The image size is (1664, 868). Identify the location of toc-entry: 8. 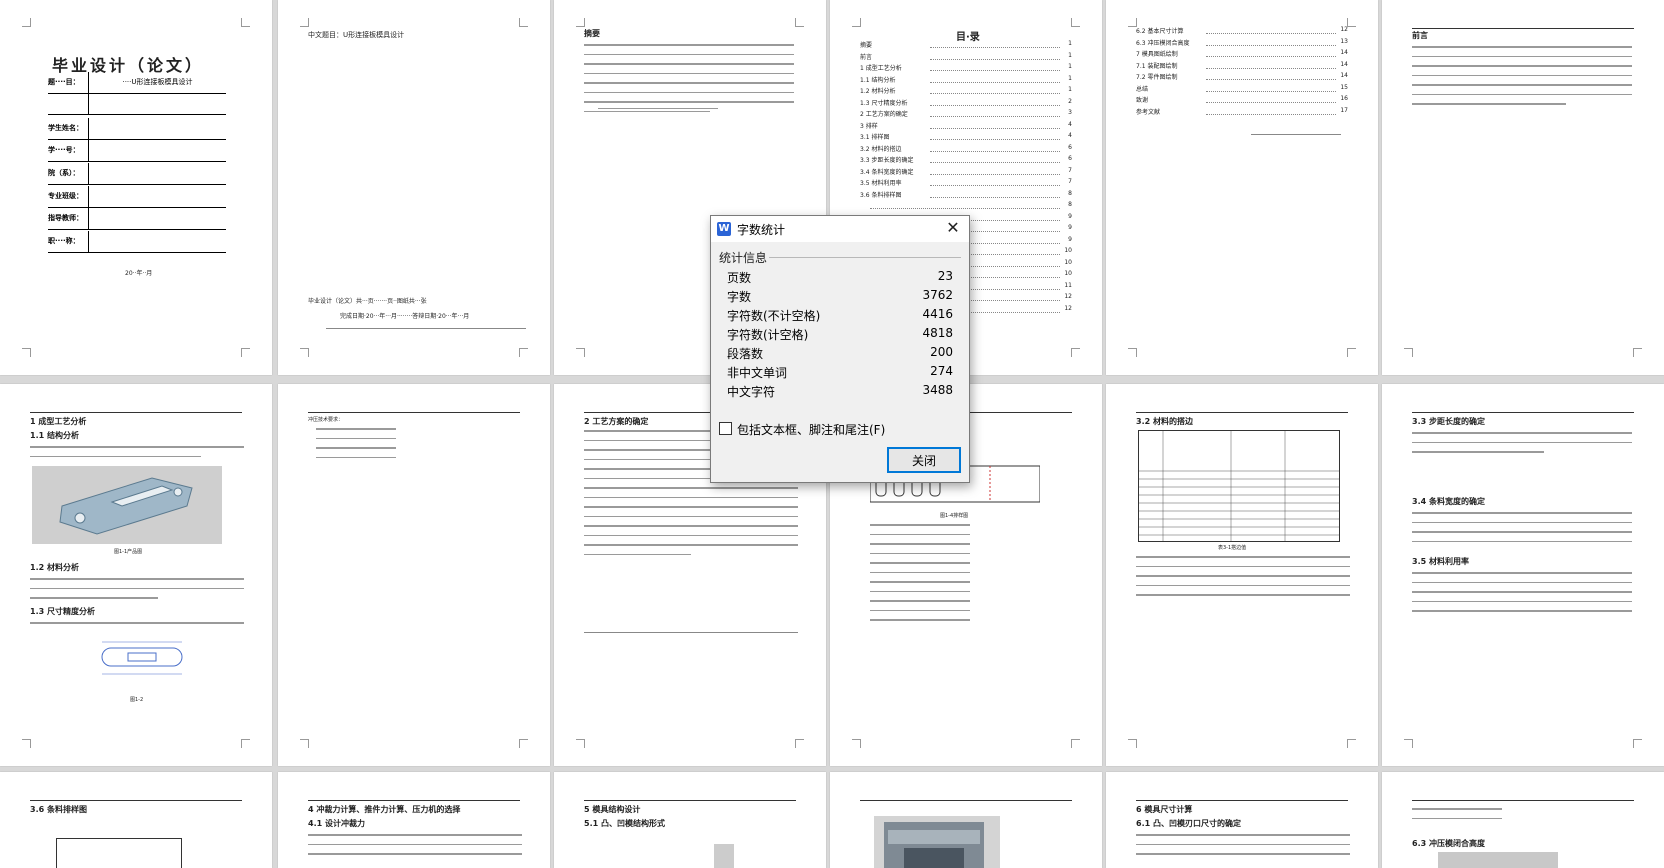
(966, 207).